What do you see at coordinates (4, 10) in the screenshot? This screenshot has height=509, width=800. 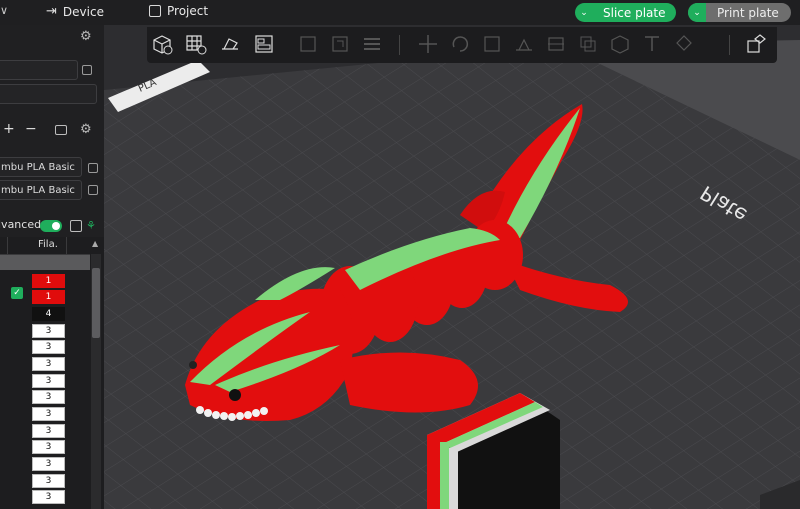 I see `device-tab-partial-chevron: ∨` at bounding box center [4, 10].